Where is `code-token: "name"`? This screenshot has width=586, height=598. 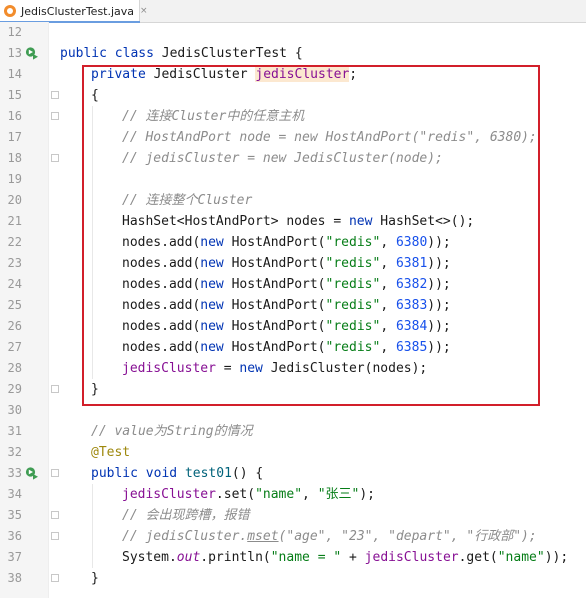
code-token: "name" is located at coordinates (521, 557).